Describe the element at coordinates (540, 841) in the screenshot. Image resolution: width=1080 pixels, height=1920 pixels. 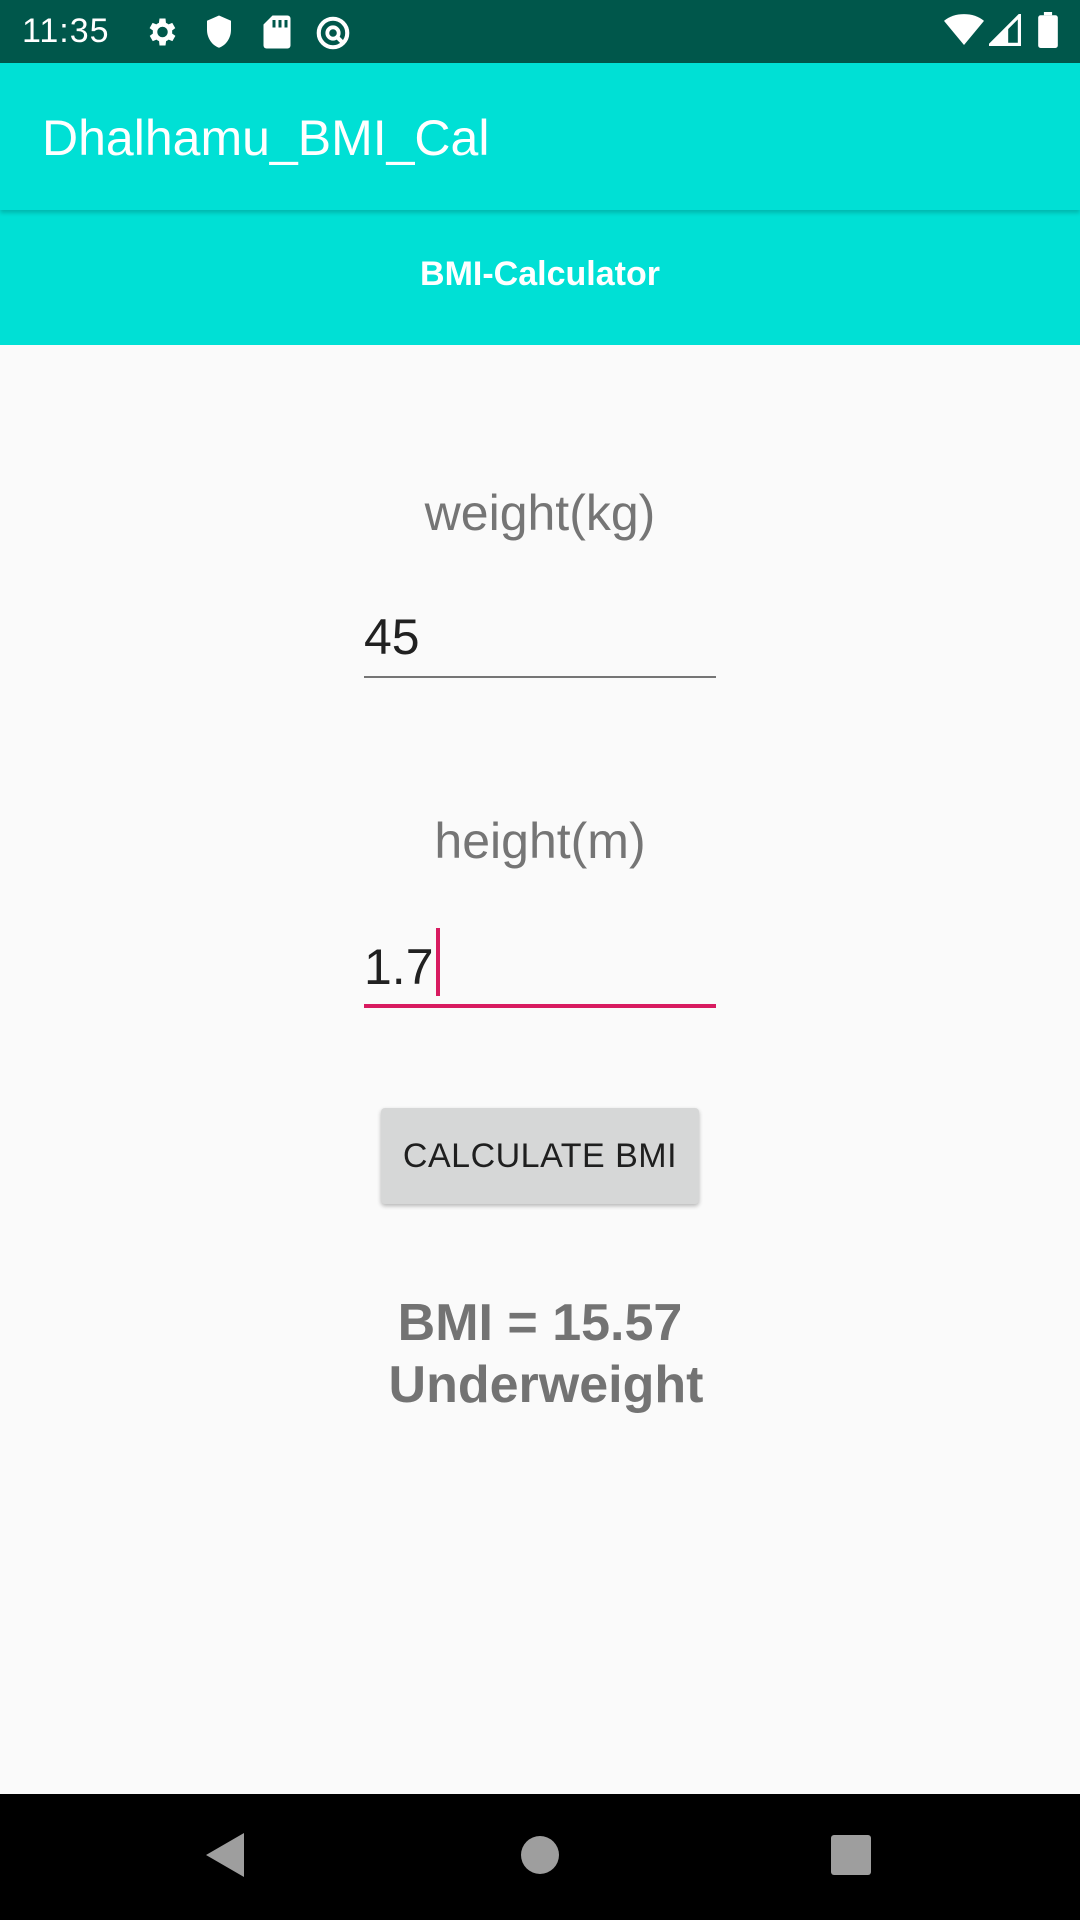
I see `height-label: height(m)` at that location.